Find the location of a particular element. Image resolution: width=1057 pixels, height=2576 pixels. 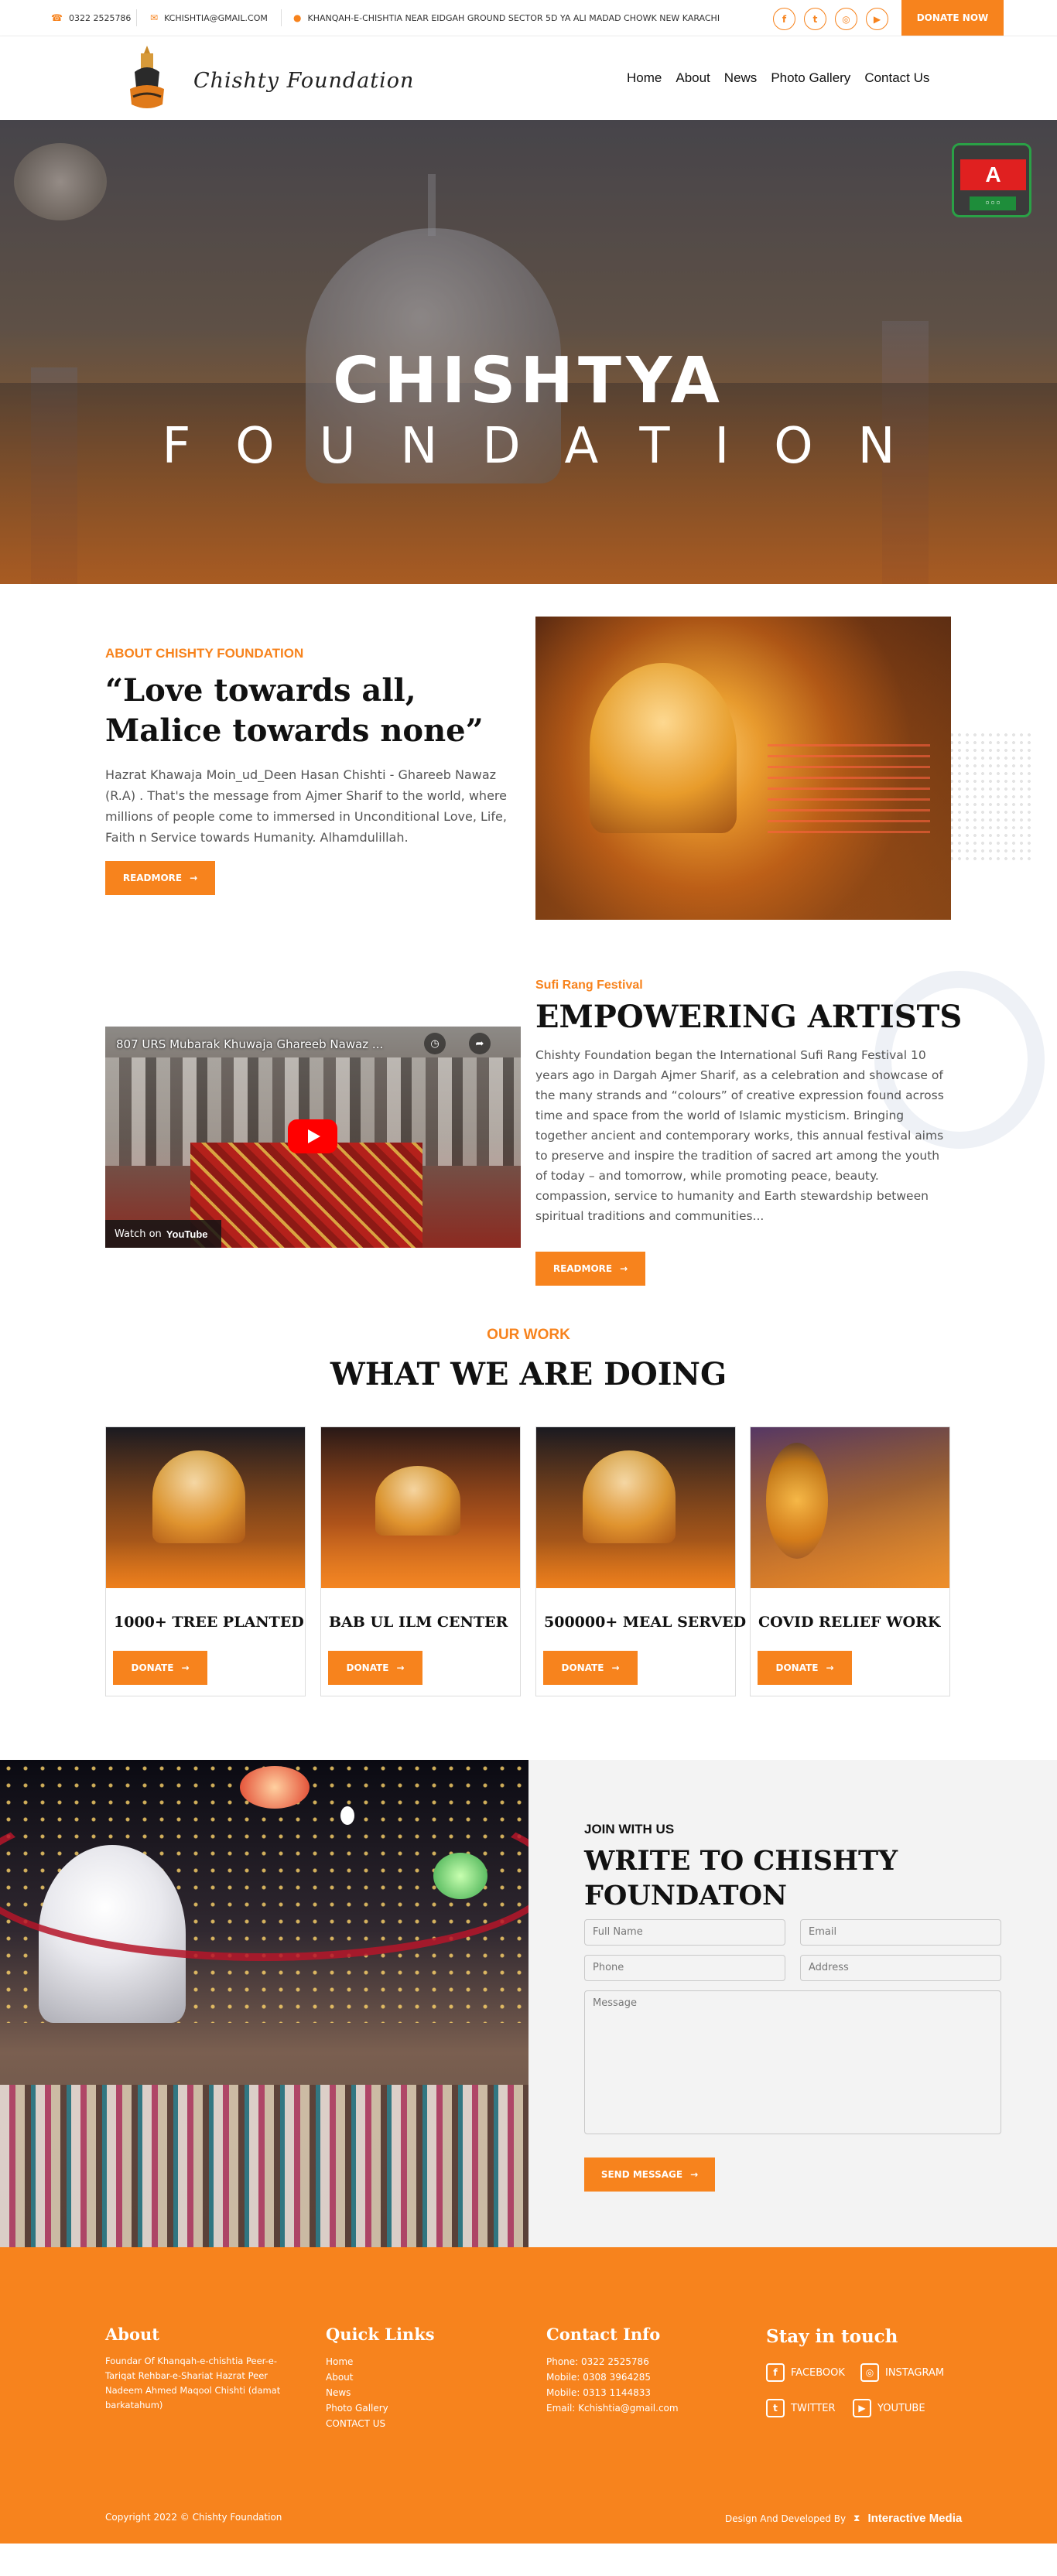

work-card: 1000+ TREE PLANTED DONATE → is located at coordinates (205, 1561).